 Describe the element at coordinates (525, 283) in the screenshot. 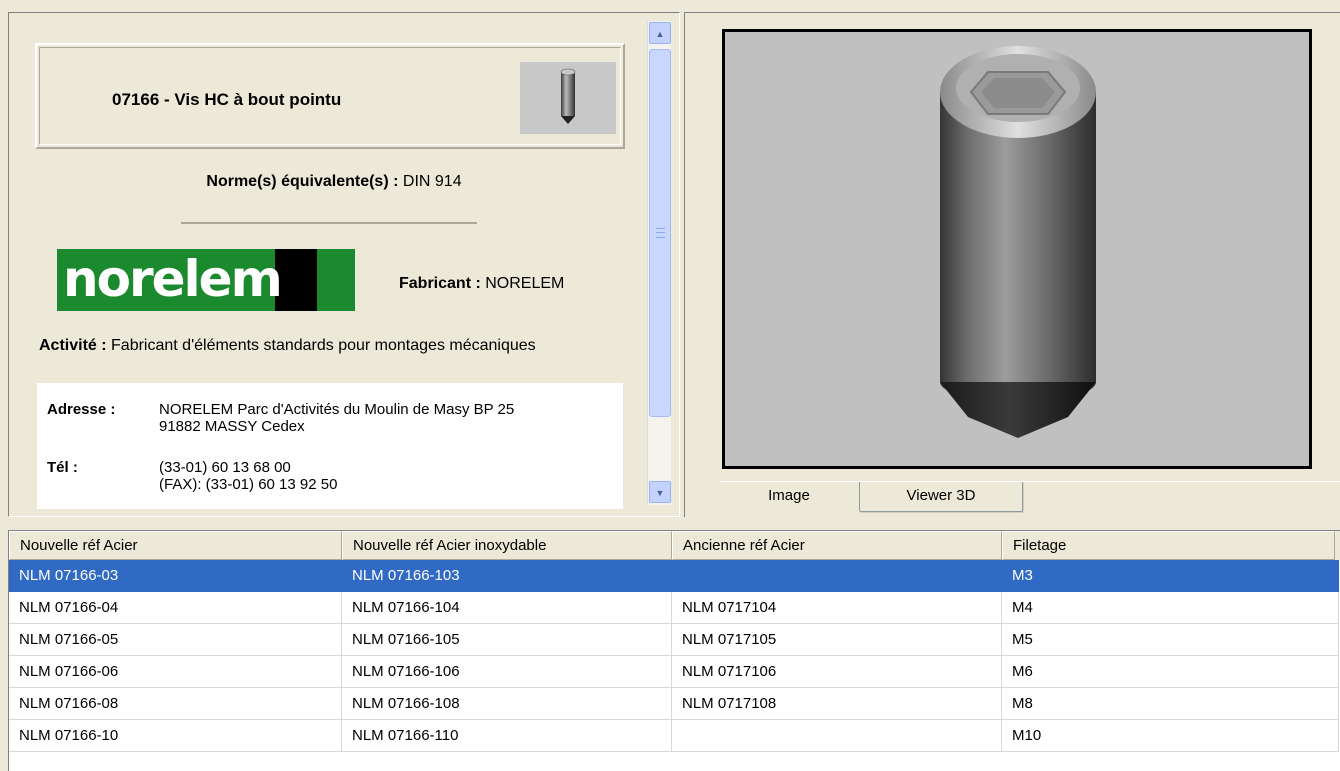

I see `fabricant-value: NORELEM` at that location.